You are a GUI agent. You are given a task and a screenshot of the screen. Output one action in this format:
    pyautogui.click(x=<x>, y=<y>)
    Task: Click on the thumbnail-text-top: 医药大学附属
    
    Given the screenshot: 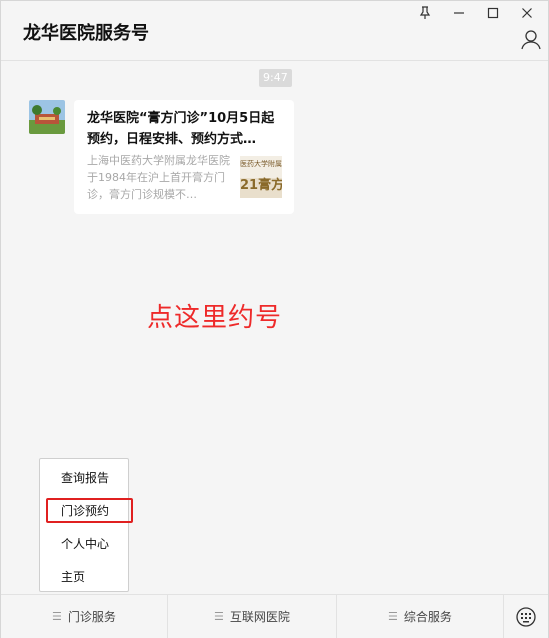 What is the action you would take?
    pyautogui.click(x=261, y=164)
    